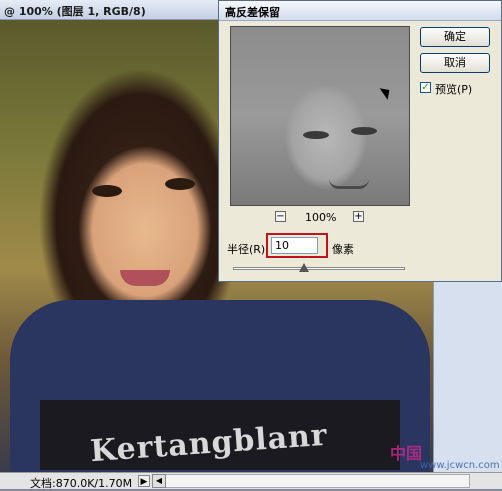  I want to click on dialog-titlebar: 高反差保留, so click(360, 11).